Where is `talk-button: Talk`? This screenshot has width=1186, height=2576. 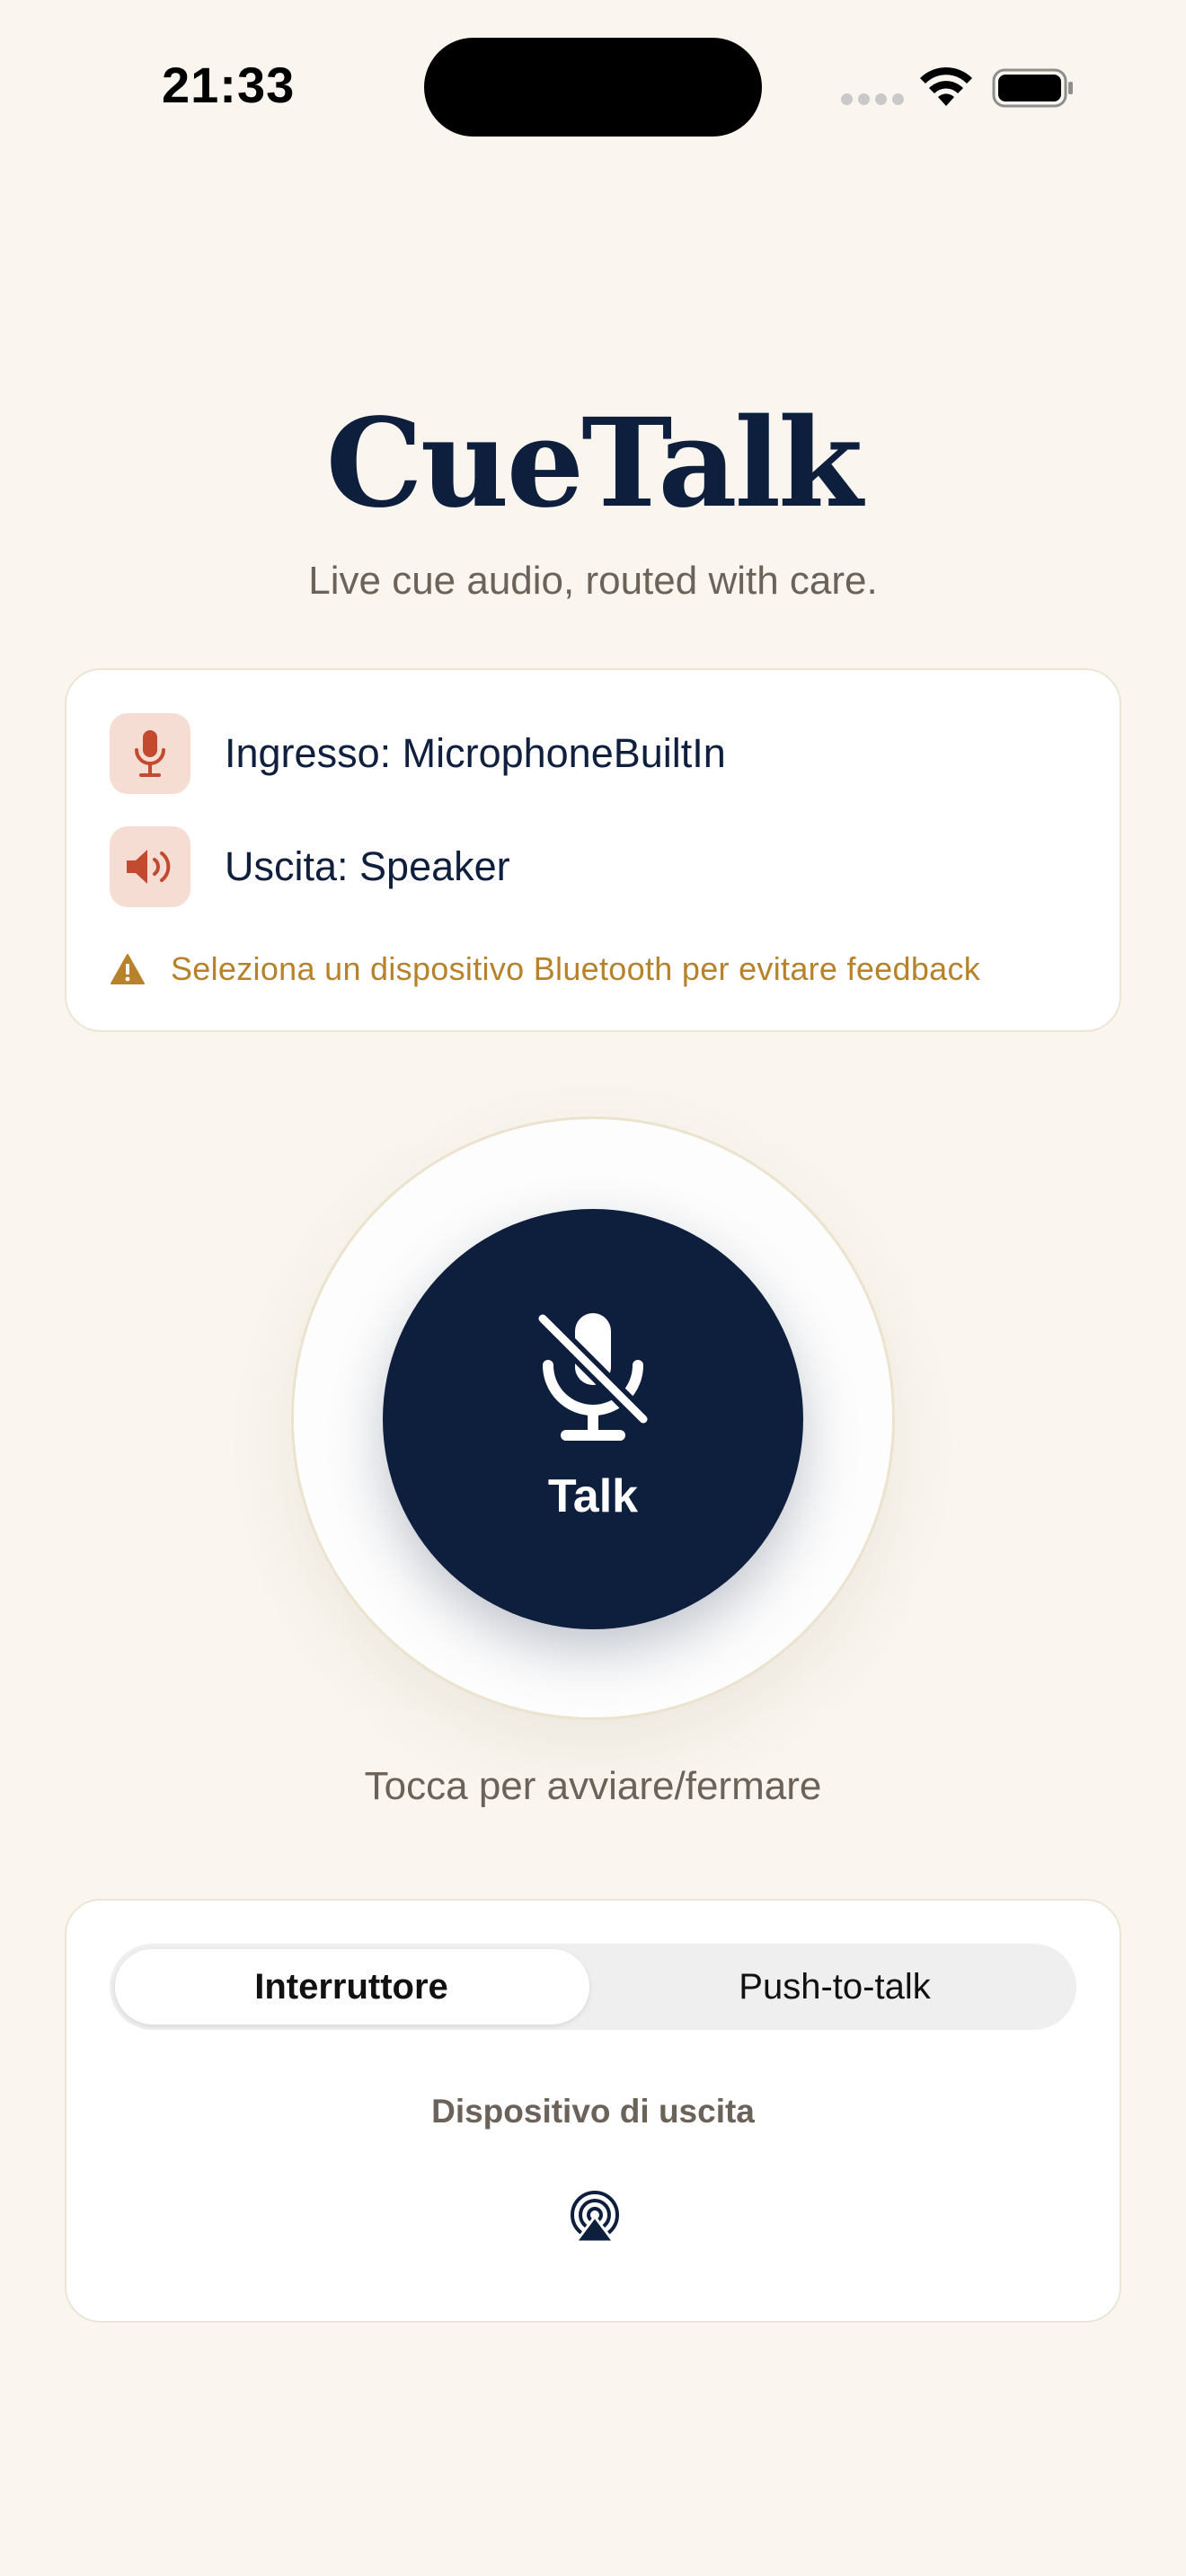
talk-button: Talk is located at coordinates (593, 1419).